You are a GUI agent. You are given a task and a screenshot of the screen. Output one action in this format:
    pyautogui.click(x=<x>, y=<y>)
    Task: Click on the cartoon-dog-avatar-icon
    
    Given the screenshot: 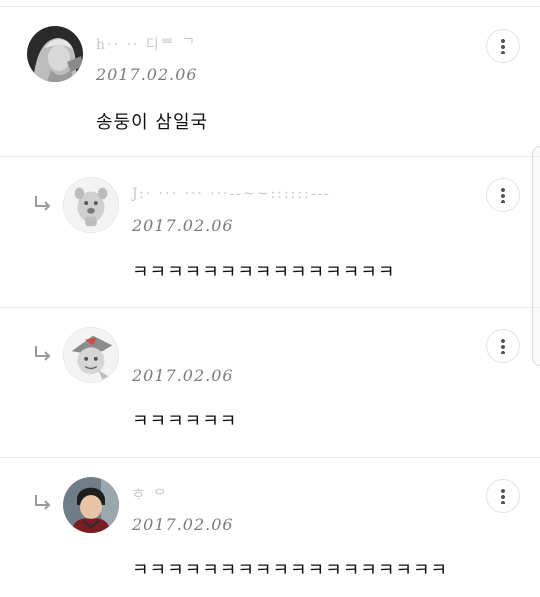 What is the action you would take?
    pyautogui.click(x=91, y=205)
    